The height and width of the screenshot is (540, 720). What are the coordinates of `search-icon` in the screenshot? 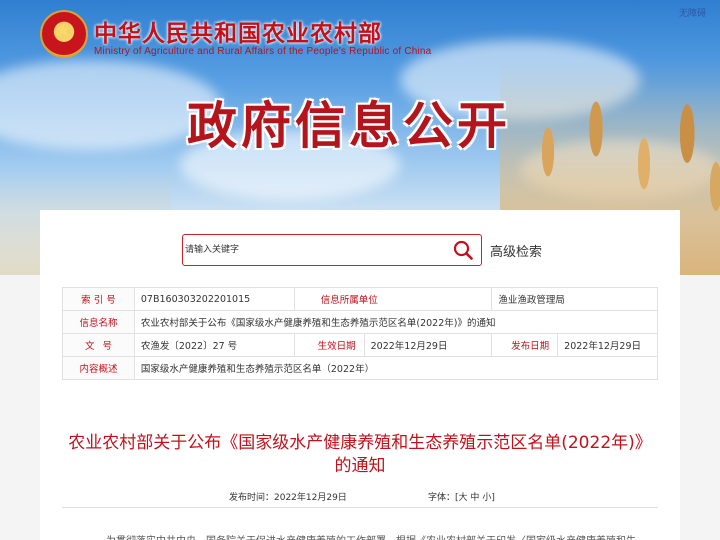 It's located at (463, 250).